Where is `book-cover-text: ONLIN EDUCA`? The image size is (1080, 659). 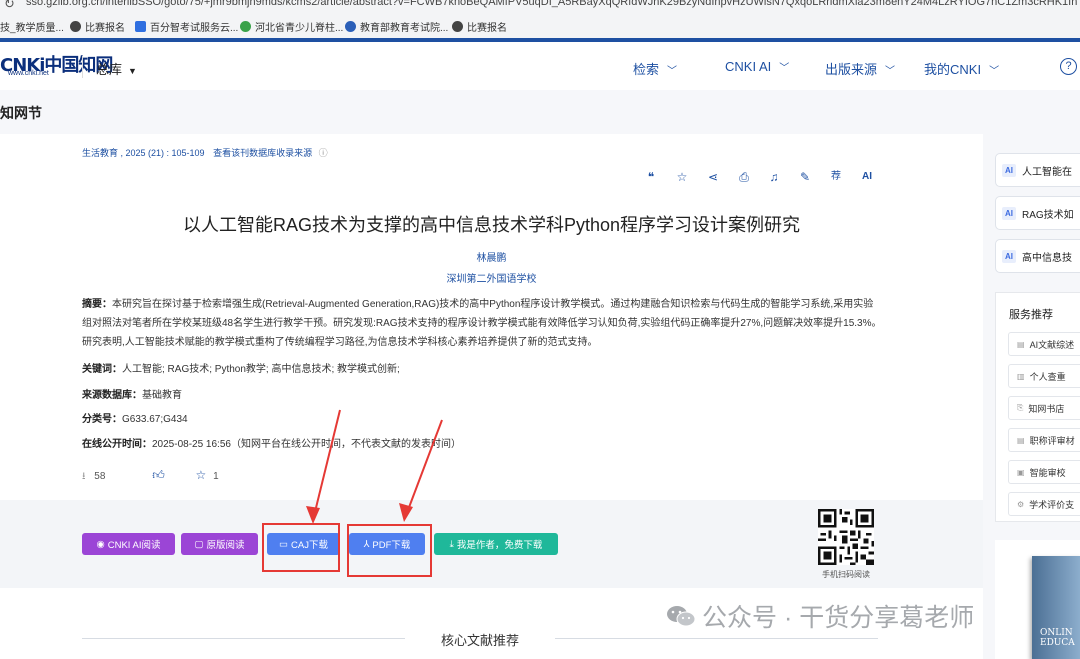
book-cover-text: ONLIN EDUCA is located at coordinates (1057, 638).